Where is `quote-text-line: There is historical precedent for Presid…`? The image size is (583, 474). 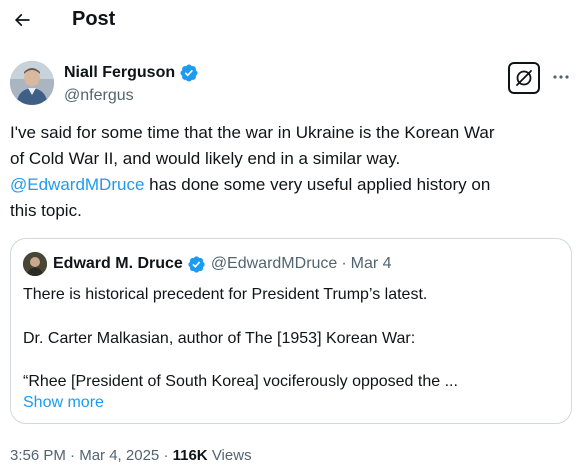
quote-text-line: There is historical precedent for Presid… is located at coordinates (225, 294).